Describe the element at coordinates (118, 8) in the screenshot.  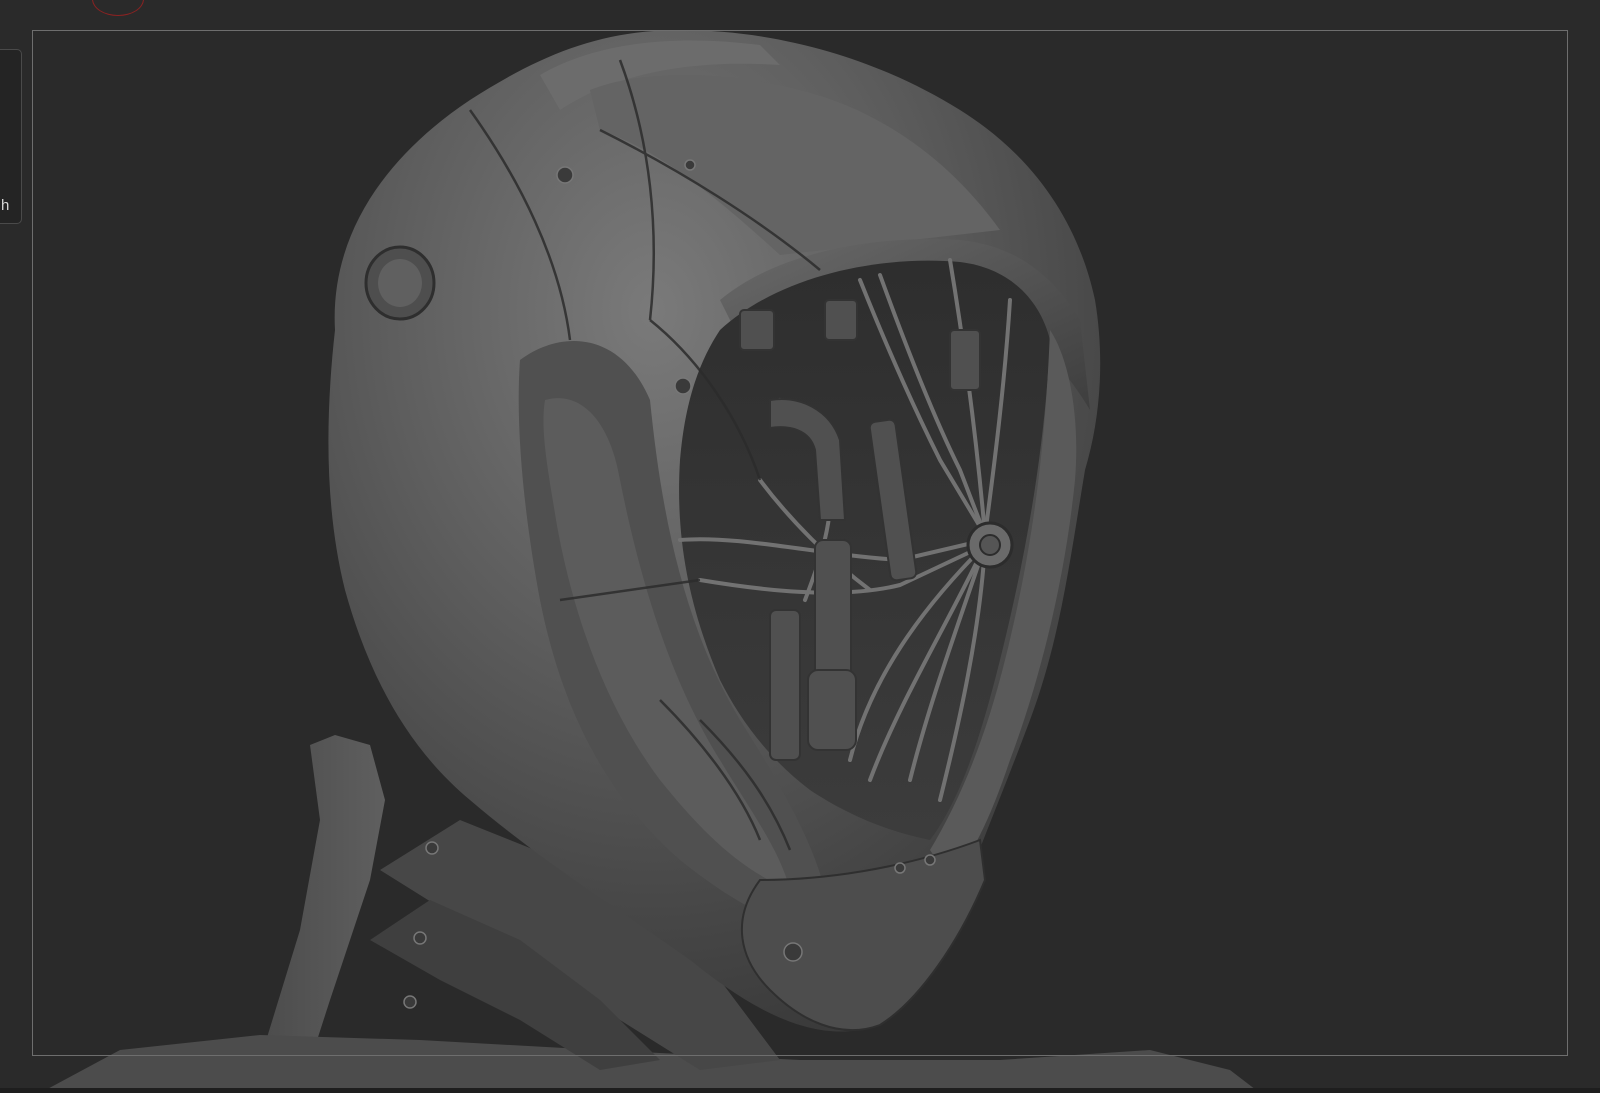
I see `record-indicator-icon` at that location.